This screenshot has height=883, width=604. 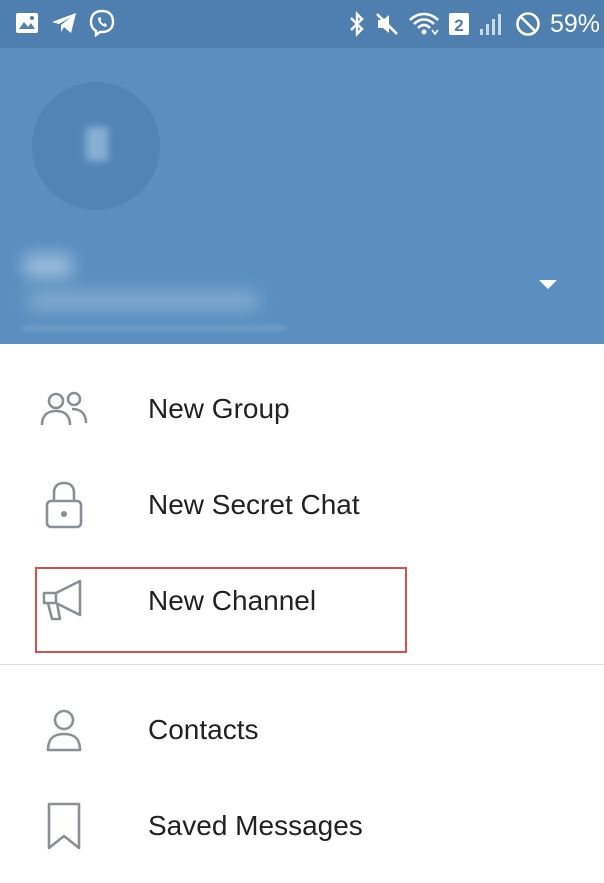 I want to click on accounts-toggle-button, so click(x=548, y=285).